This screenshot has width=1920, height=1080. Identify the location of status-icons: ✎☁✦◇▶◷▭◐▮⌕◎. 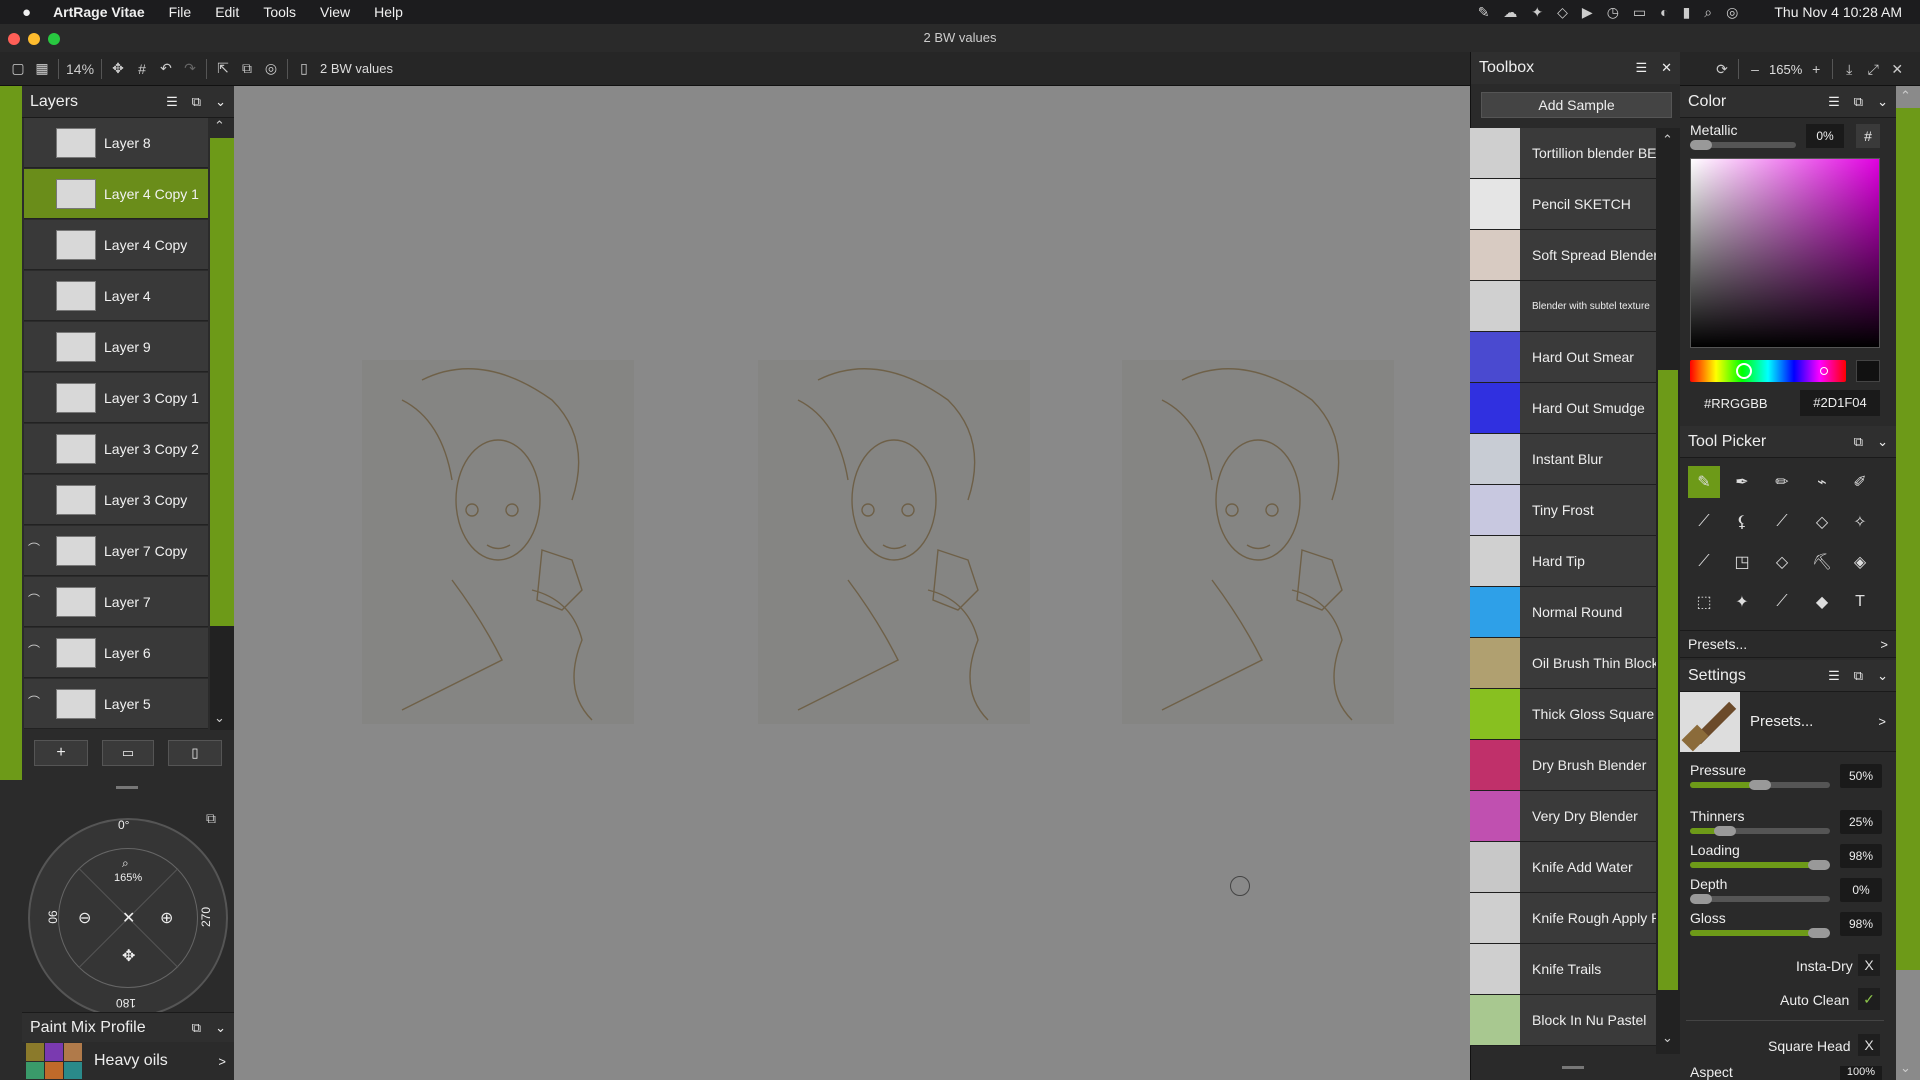
(1615, 12).